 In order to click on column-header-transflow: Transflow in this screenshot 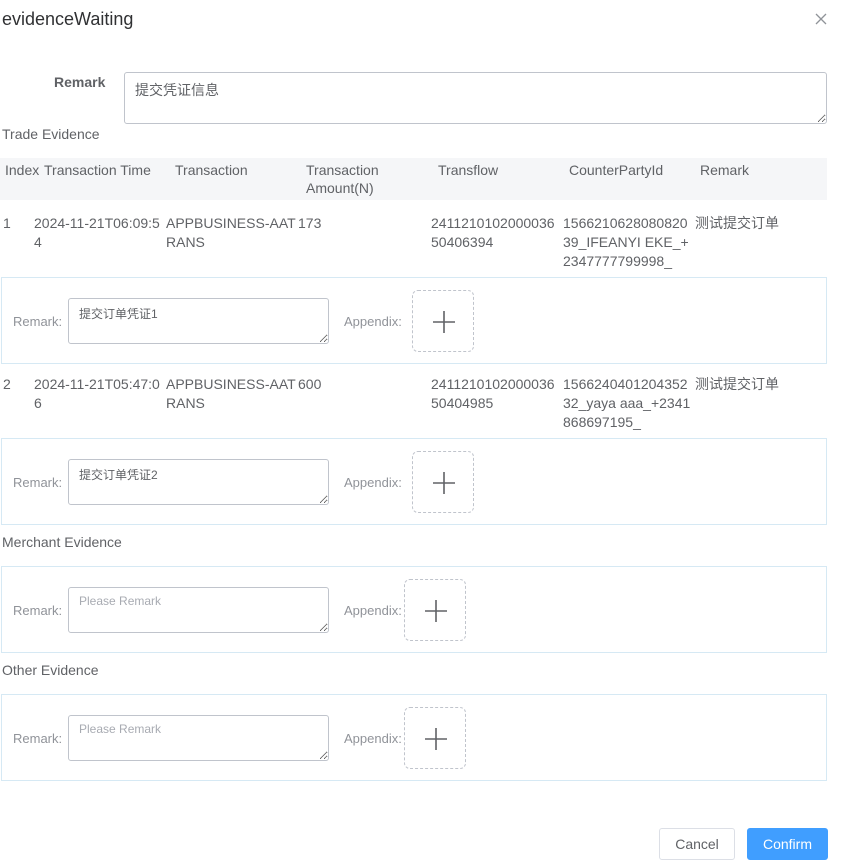, I will do `click(468, 170)`.